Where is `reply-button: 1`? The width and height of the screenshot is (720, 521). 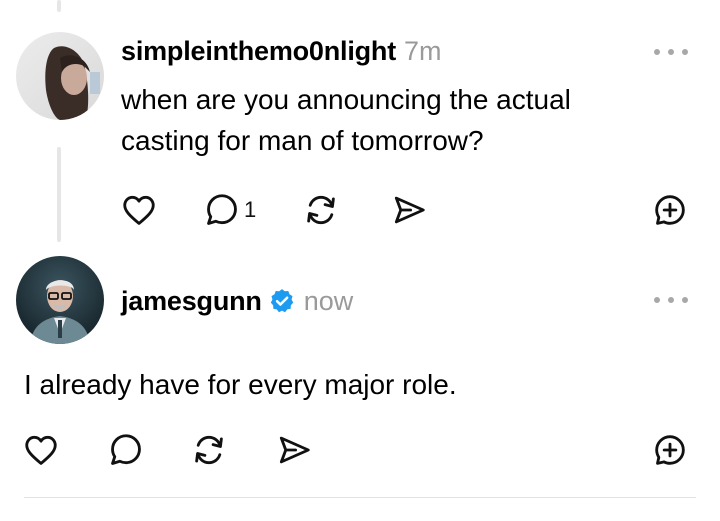 reply-button: 1 is located at coordinates (229, 210).